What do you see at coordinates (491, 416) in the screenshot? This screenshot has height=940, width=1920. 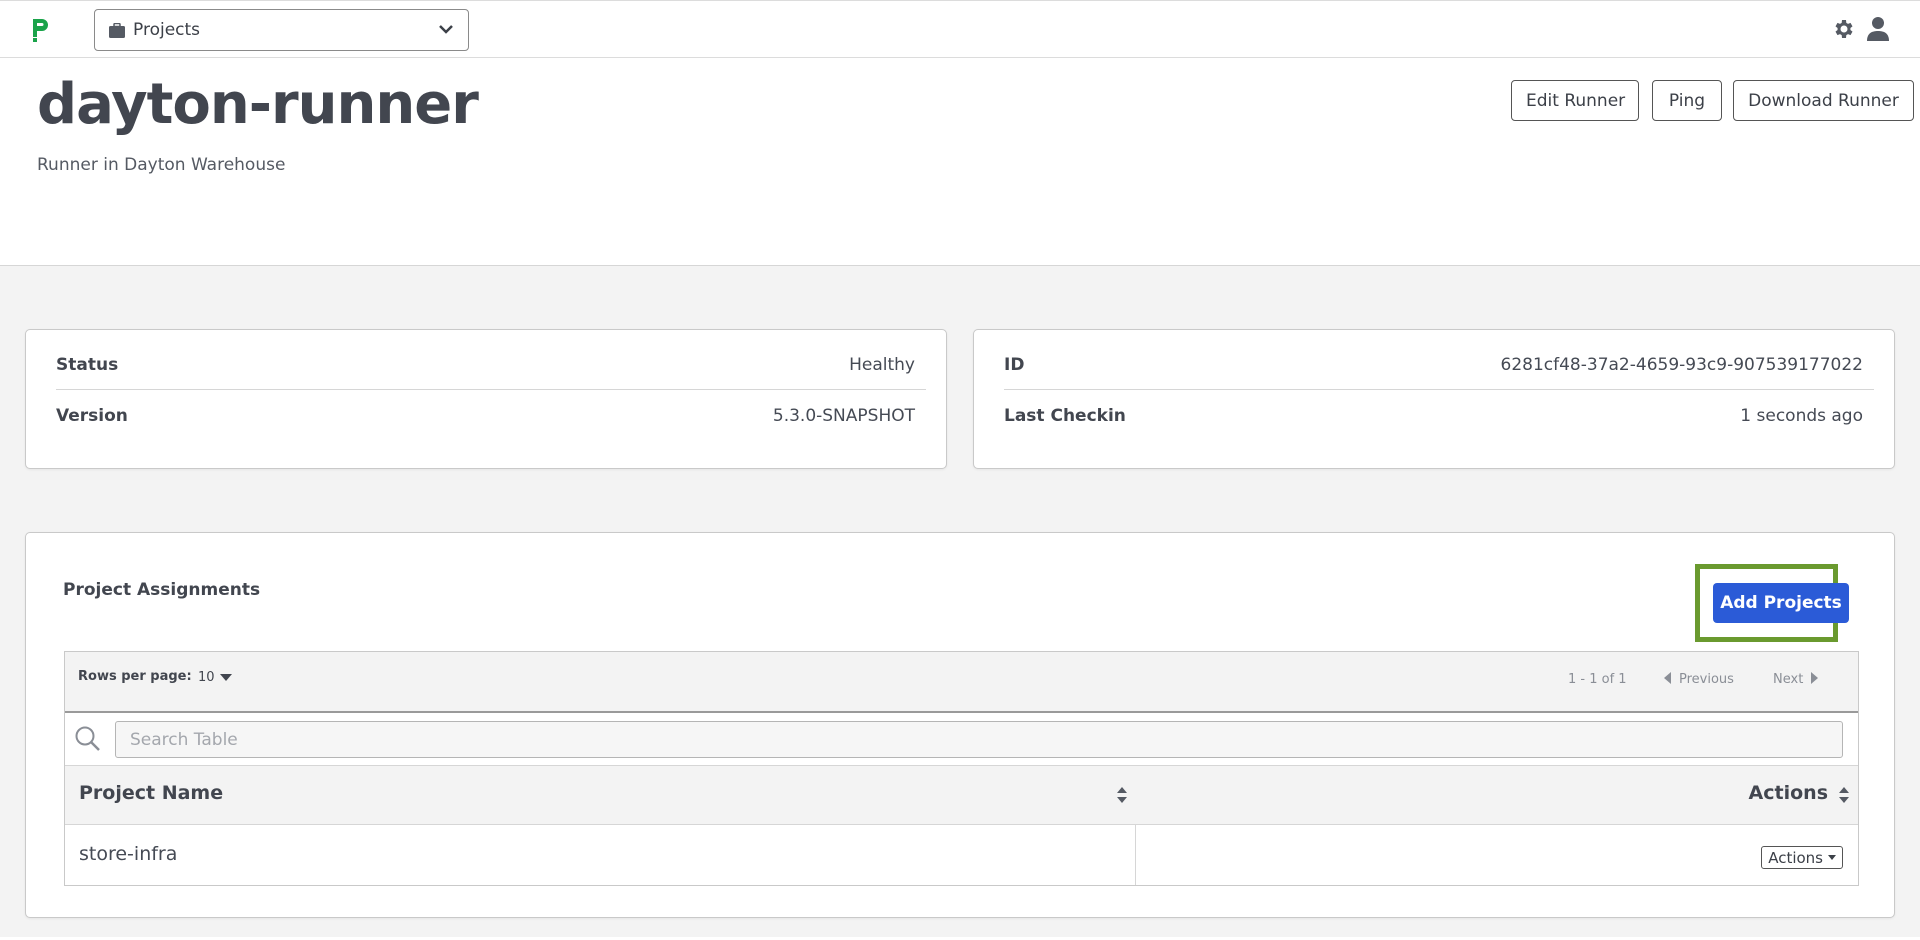 I see `version-row: Version 5.3.0-SNAPSHOT` at bounding box center [491, 416].